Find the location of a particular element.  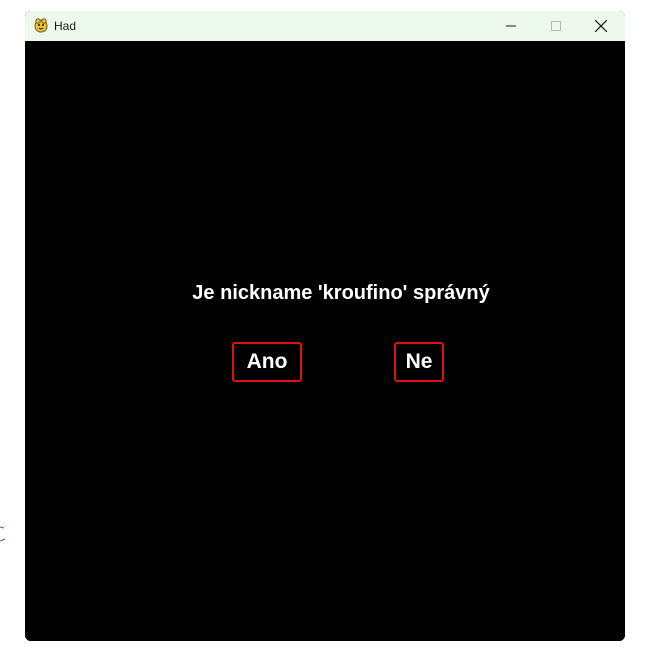

maximize-button is located at coordinates (555, 26).